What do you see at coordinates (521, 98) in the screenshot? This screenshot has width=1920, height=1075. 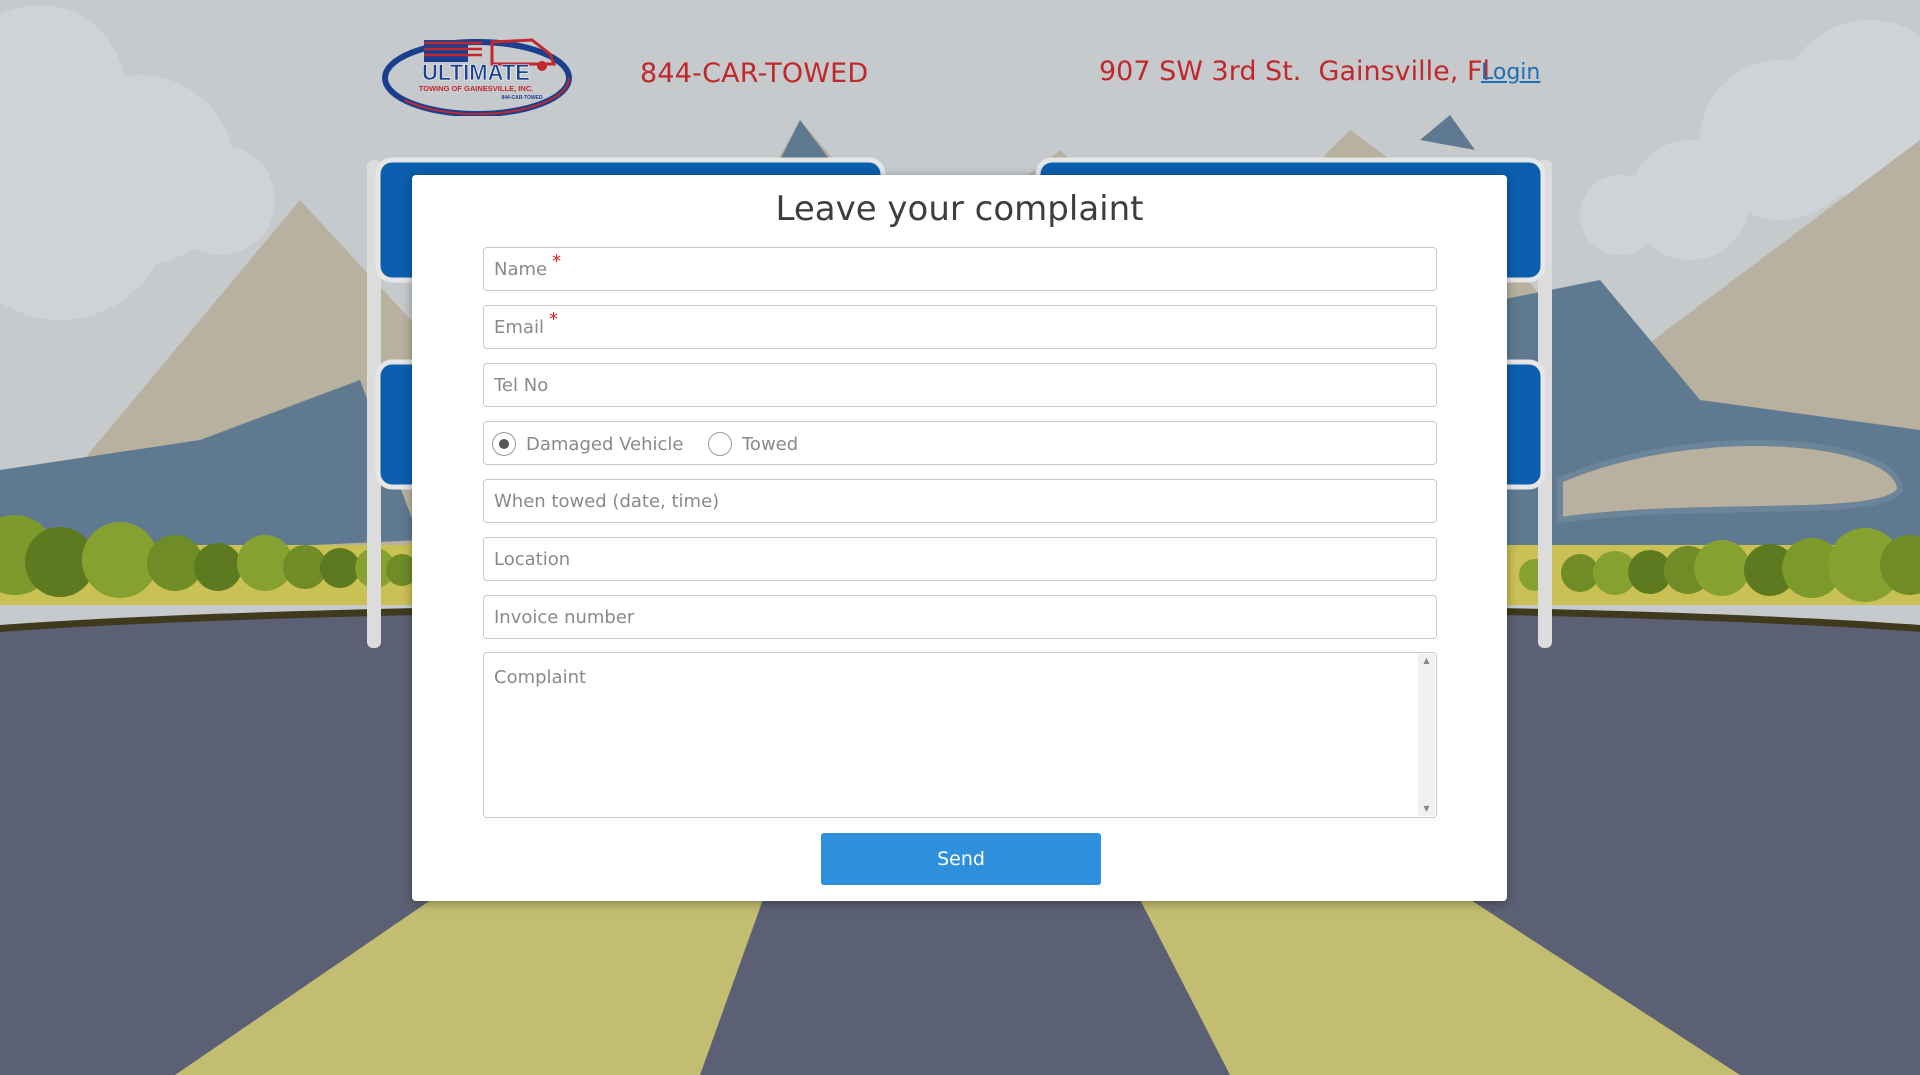 I see `svg-text: 844-CAR-TOWED` at bounding box center [521, 98].